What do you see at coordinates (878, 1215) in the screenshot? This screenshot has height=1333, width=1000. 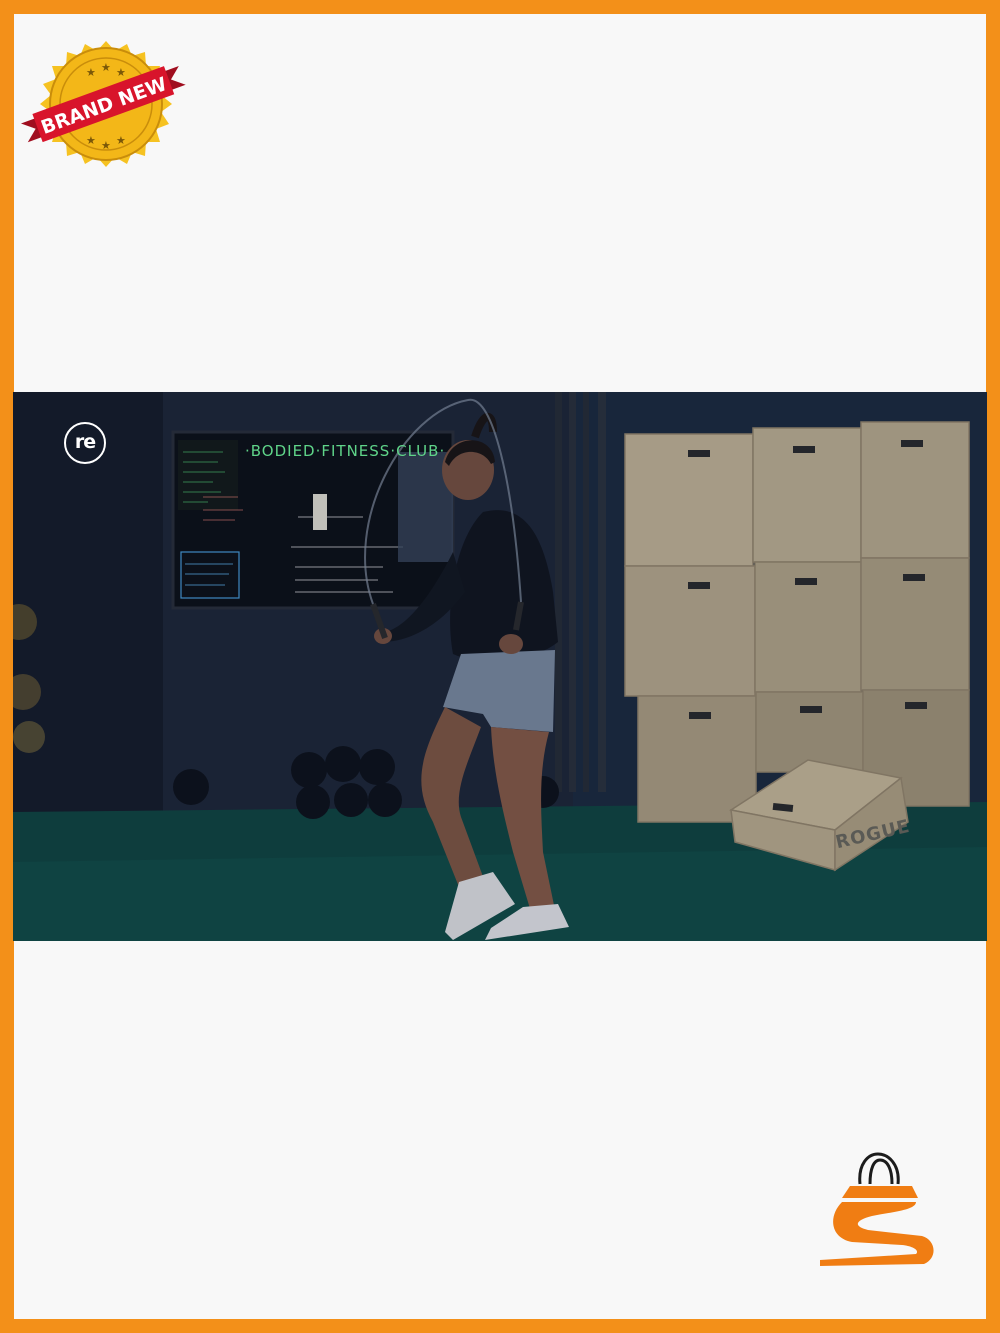 I see `shopping-bag-s-icon` at bounding box center [878, 1215].